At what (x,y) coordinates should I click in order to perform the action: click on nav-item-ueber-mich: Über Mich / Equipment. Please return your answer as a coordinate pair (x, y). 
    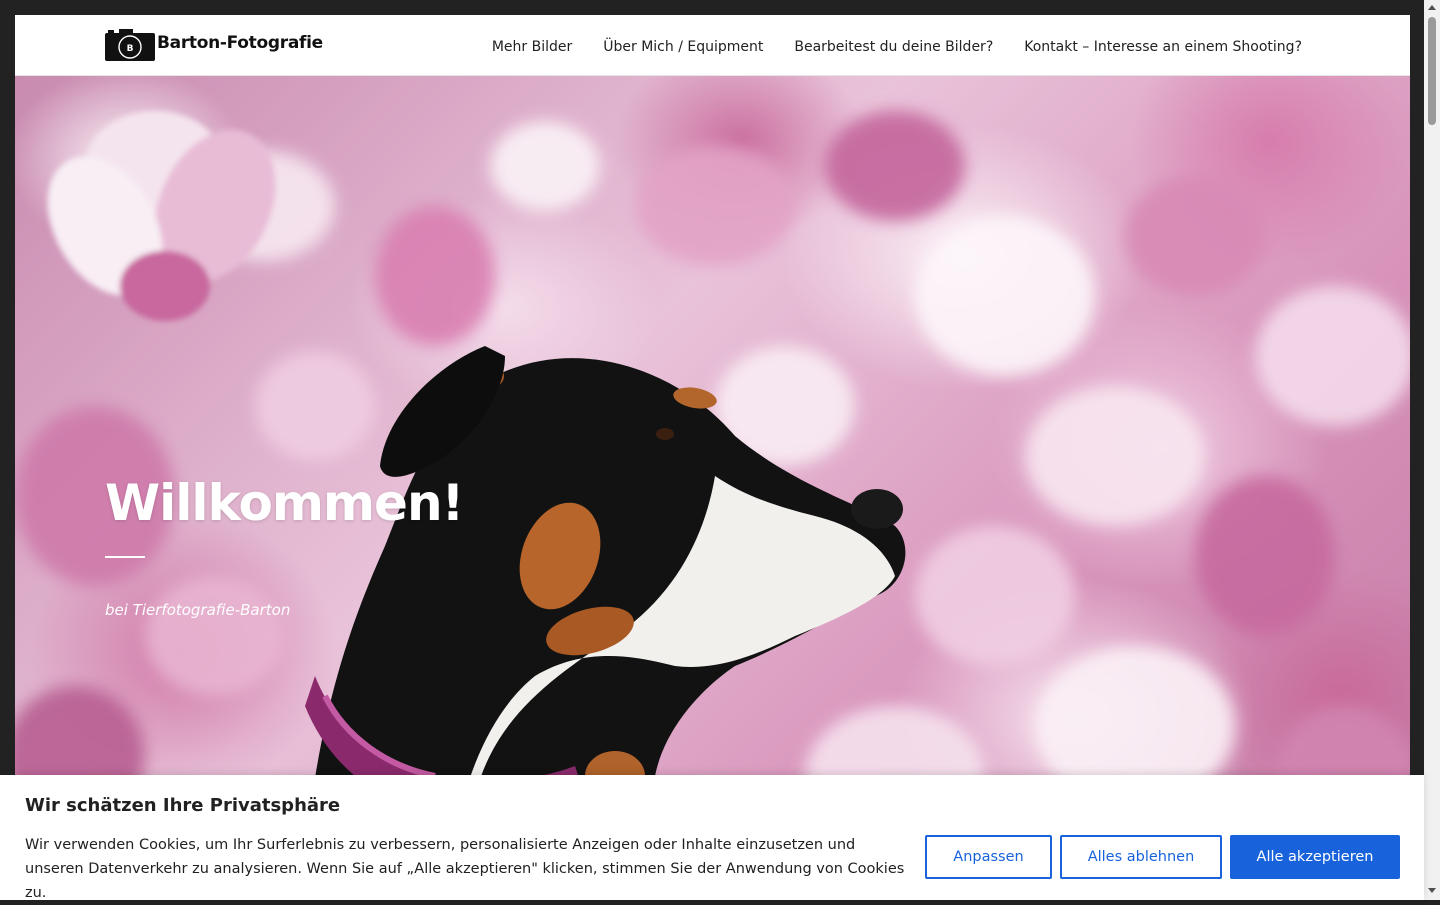
    Looking at the image, I should click on (683, 45).